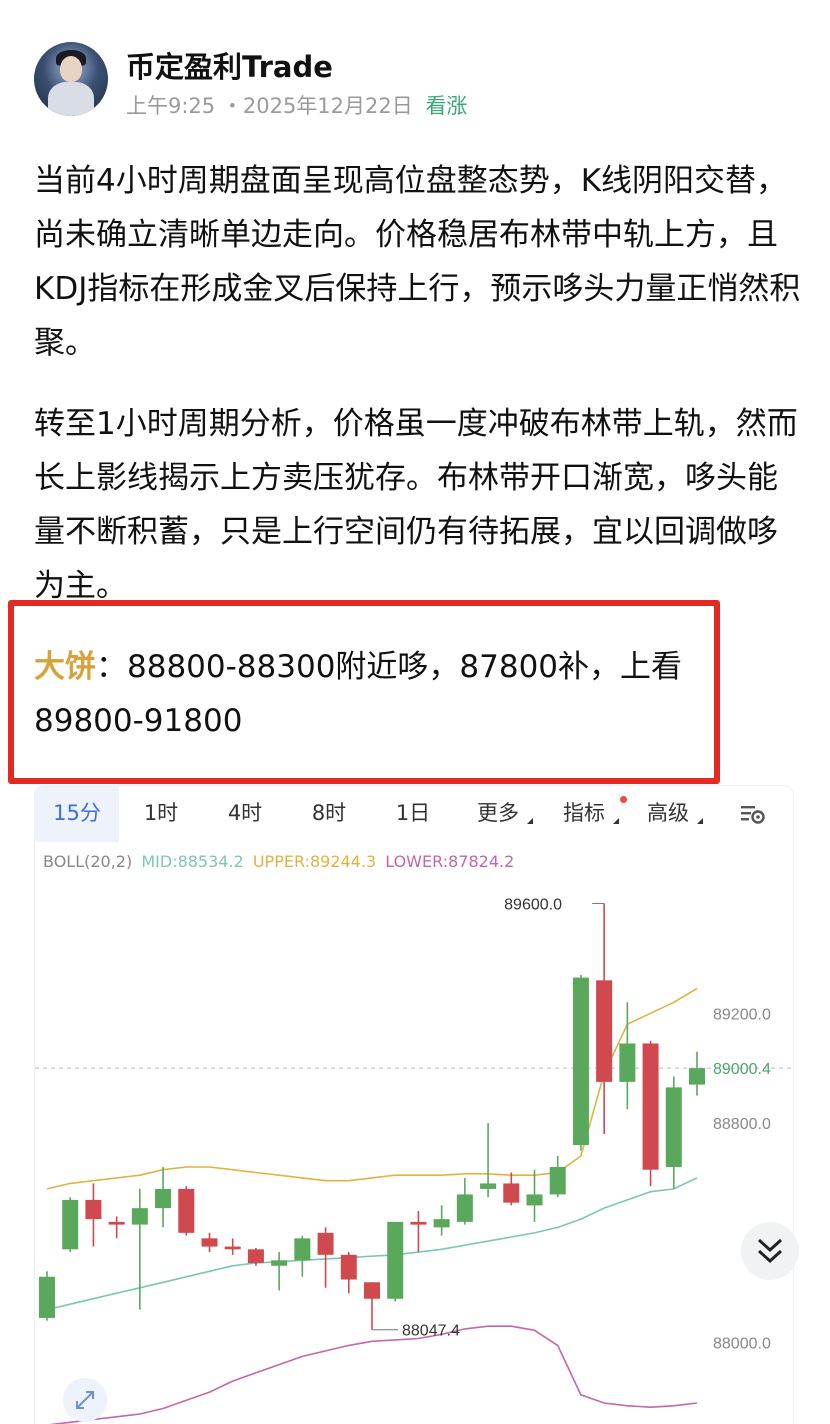 The height and width of the screenshot is (1424, 830). I want to click on trade-call-text: ：88800-88300附近哆，87800补，上看89800-91800, so click(358, 694).